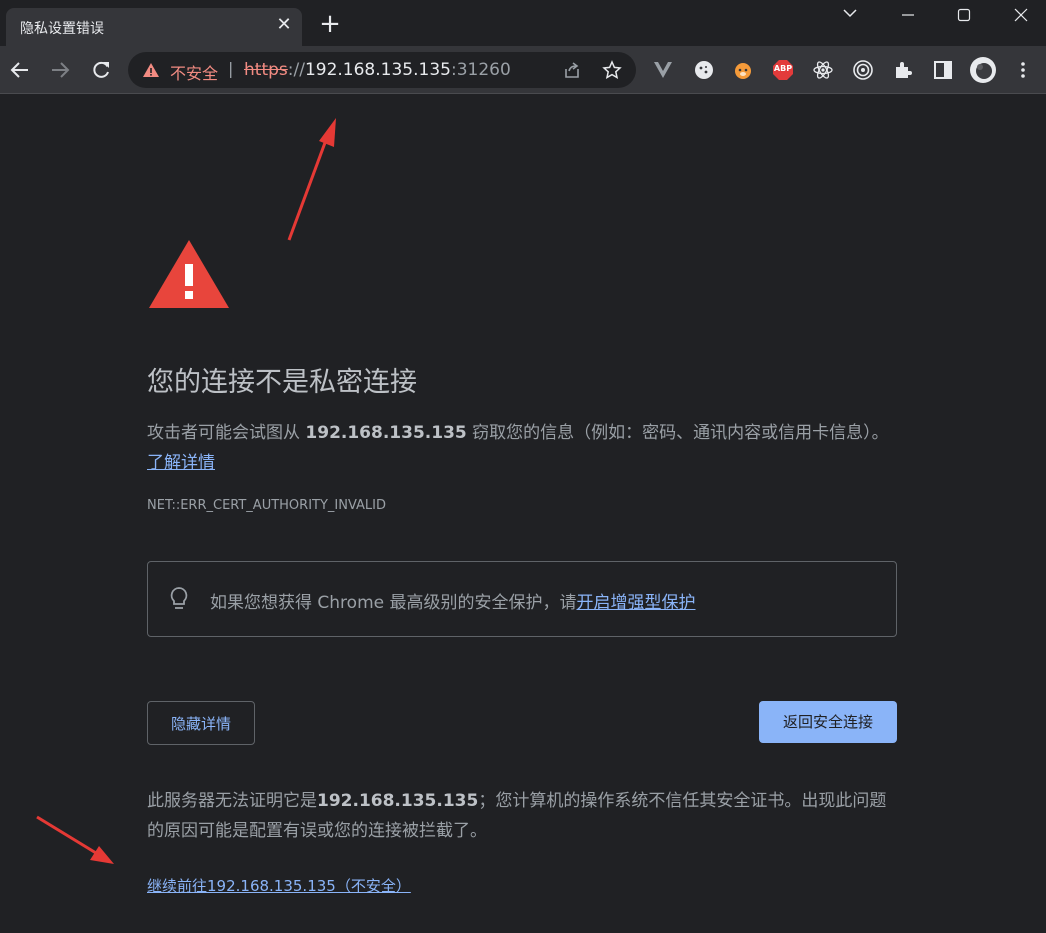  I want to click on kebab-menu-icon, so click(1023, 70).